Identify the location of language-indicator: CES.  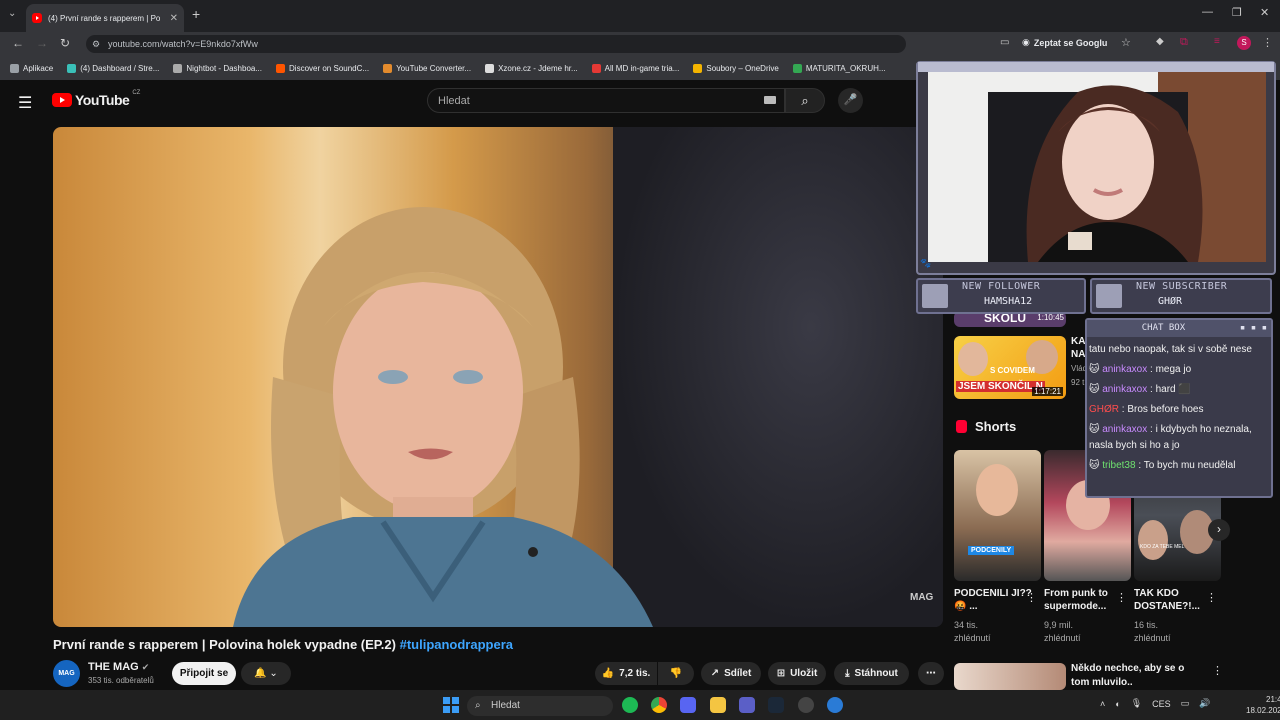
(1161, 704).